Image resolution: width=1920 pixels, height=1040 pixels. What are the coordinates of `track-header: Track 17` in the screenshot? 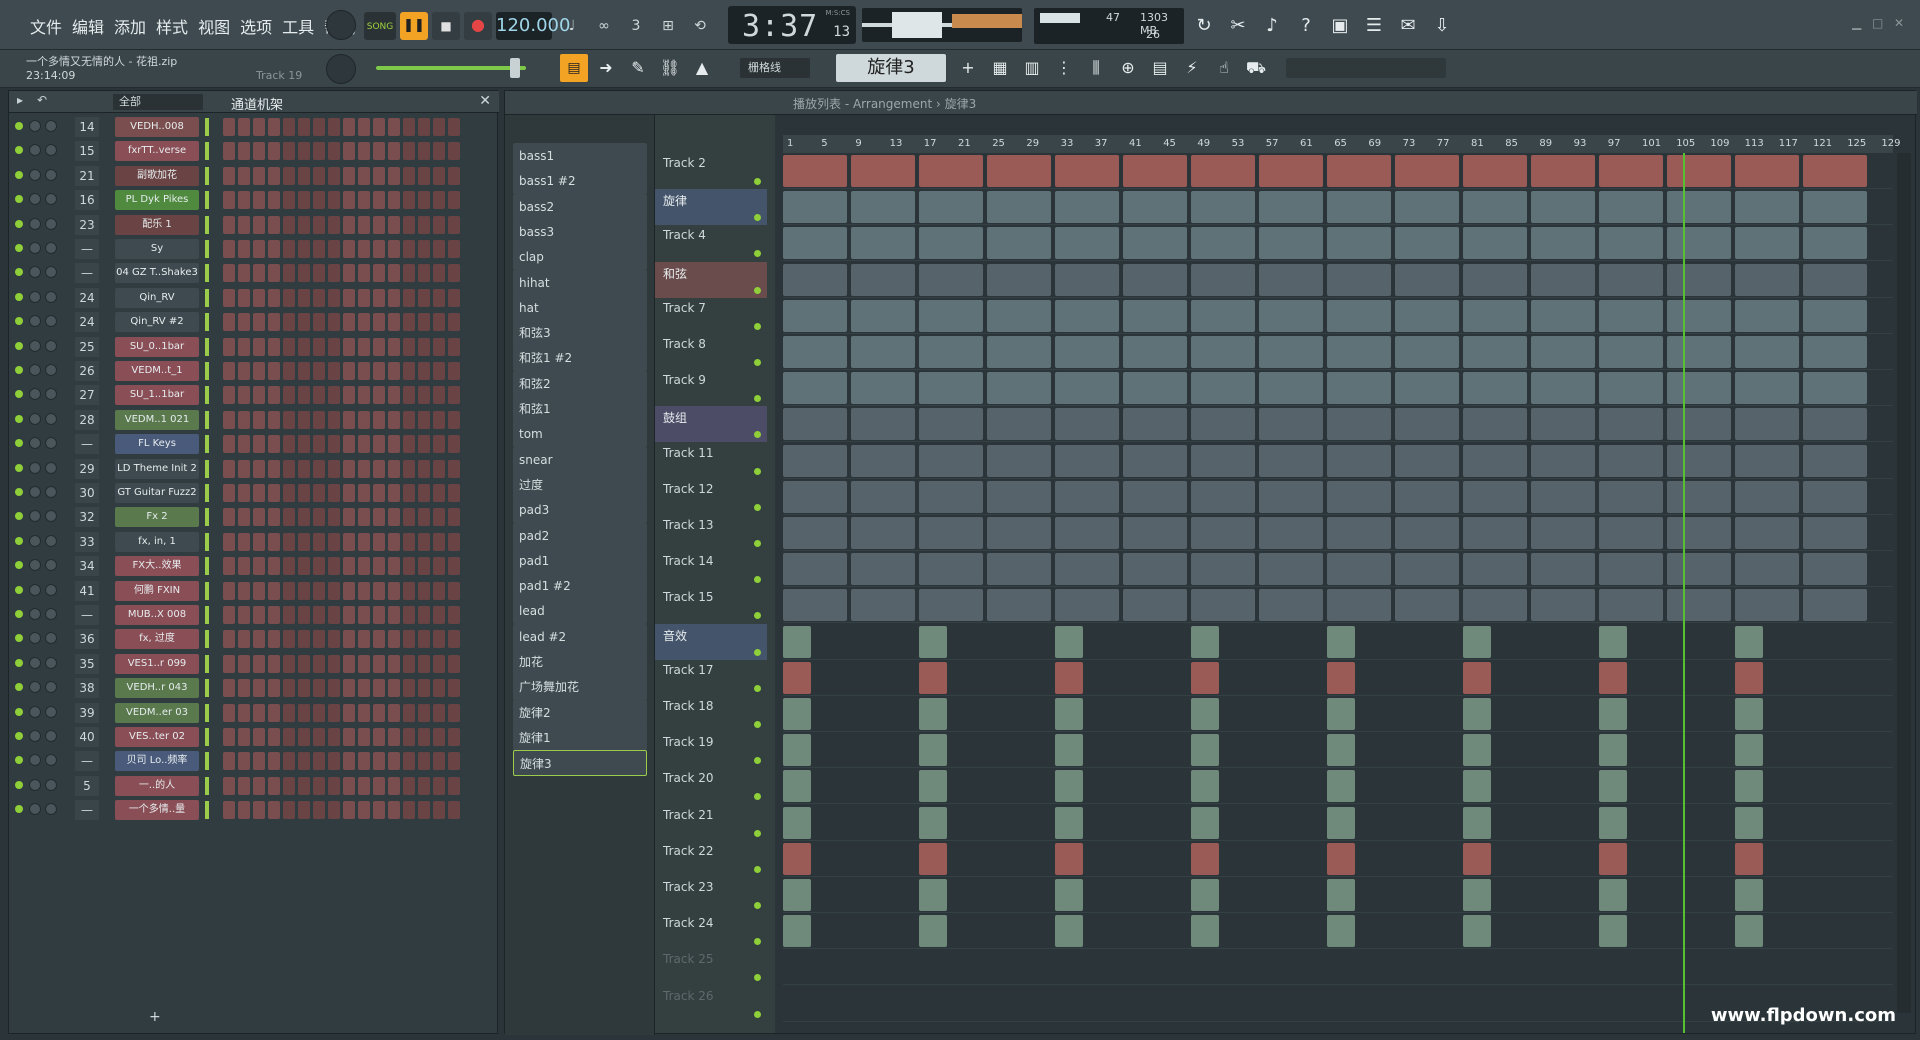 It's located at (711, 678).